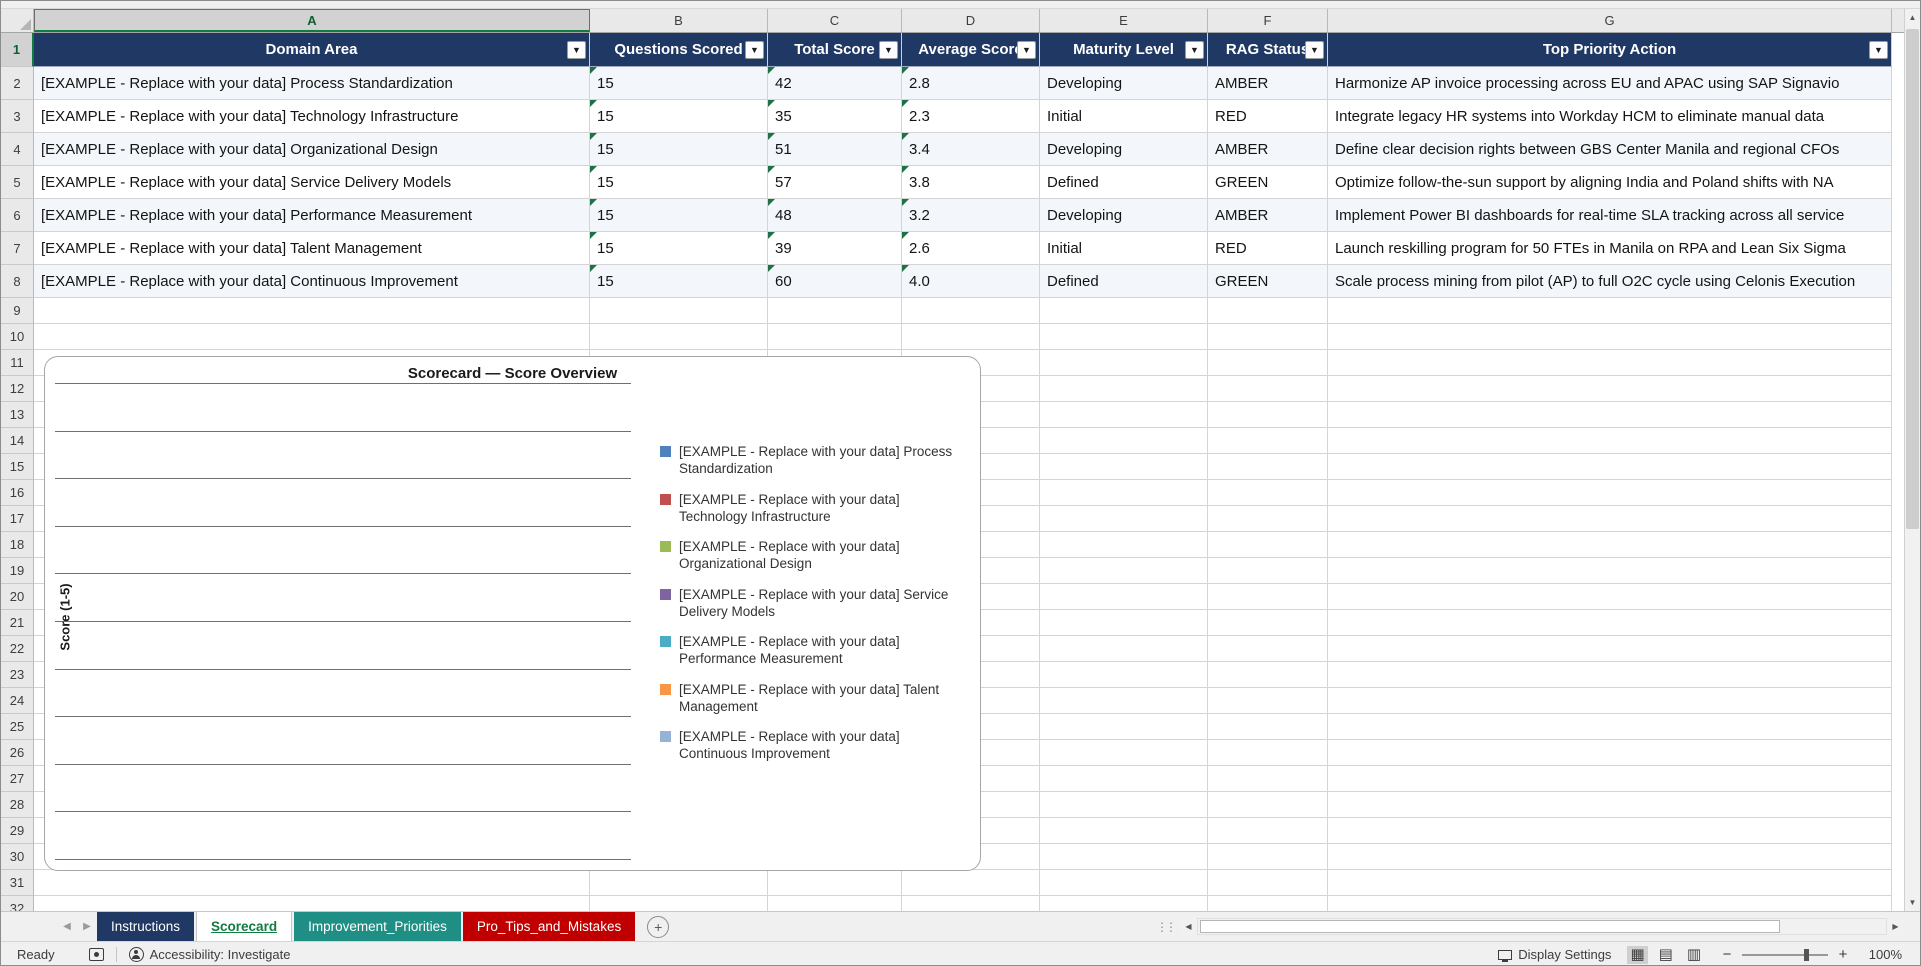  Describe the element at coordinates (1268, 311) in the screenshot. I see `cell-F9` at that location.